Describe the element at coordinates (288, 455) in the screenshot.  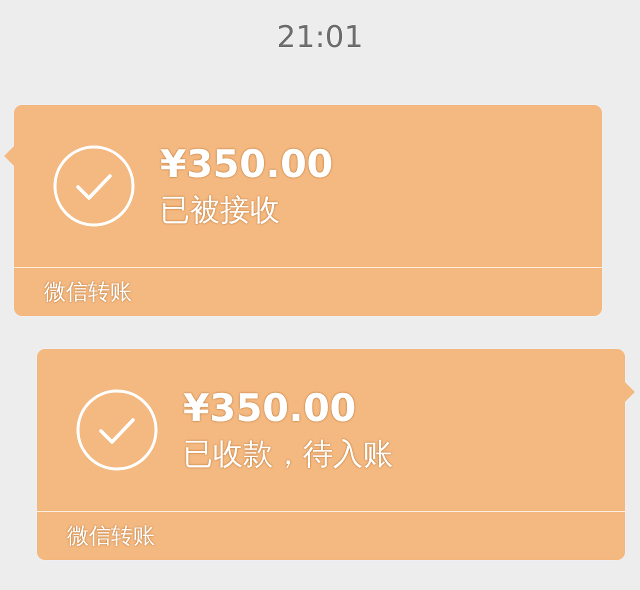
I see `transfer-status: 已收款，待入账` at that location.